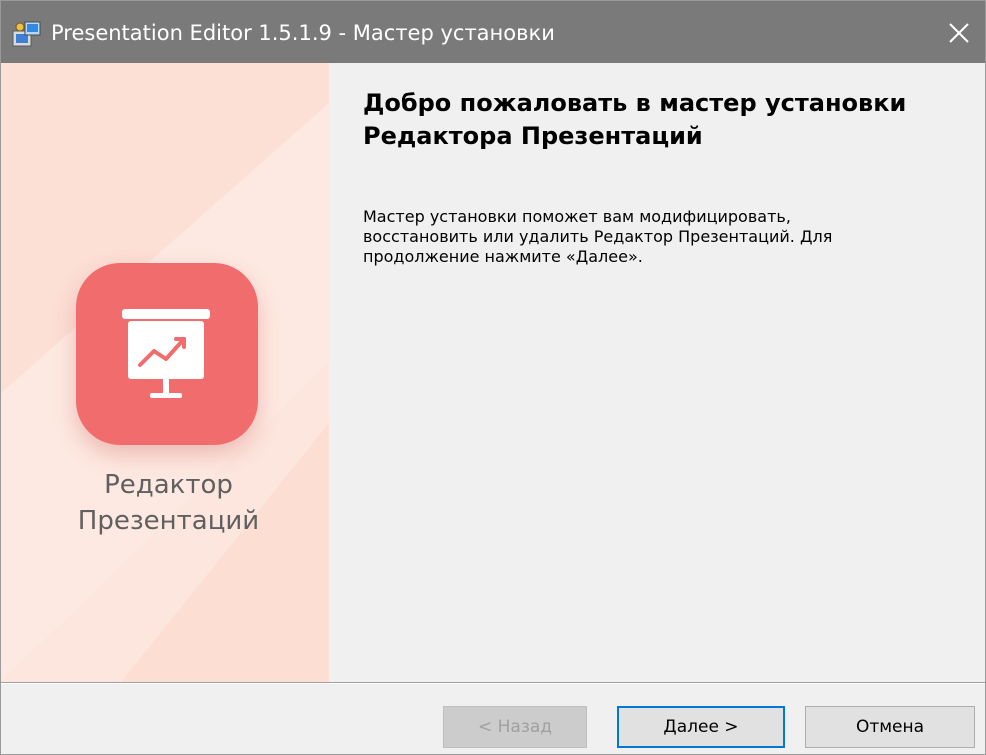  Describe the element at coordinates (165, 503) in the screenshot. I see `app-name-caption: Редактор Презентаций` at that location.